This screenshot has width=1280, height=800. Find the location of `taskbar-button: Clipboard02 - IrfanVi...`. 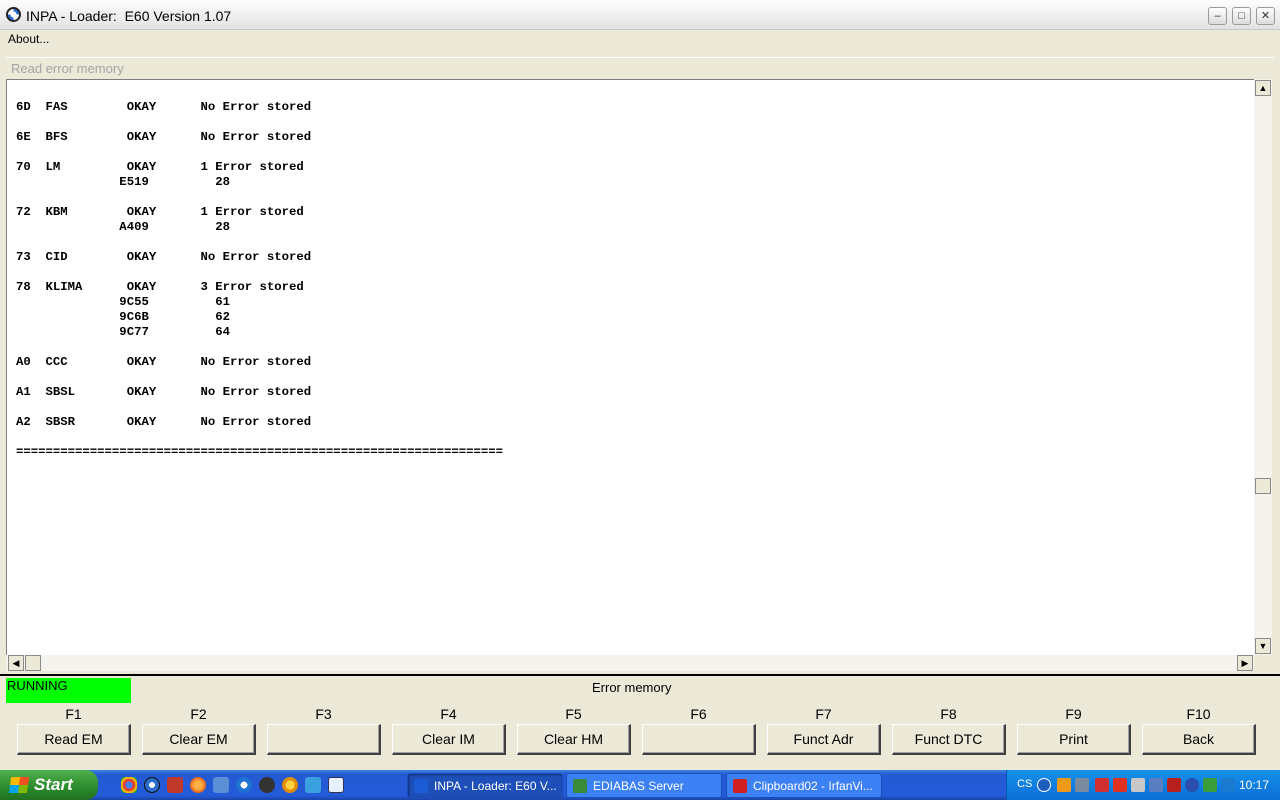

taskbar-button: Clipboard02 - IrfanVi... is located at coordinates (804, 785).